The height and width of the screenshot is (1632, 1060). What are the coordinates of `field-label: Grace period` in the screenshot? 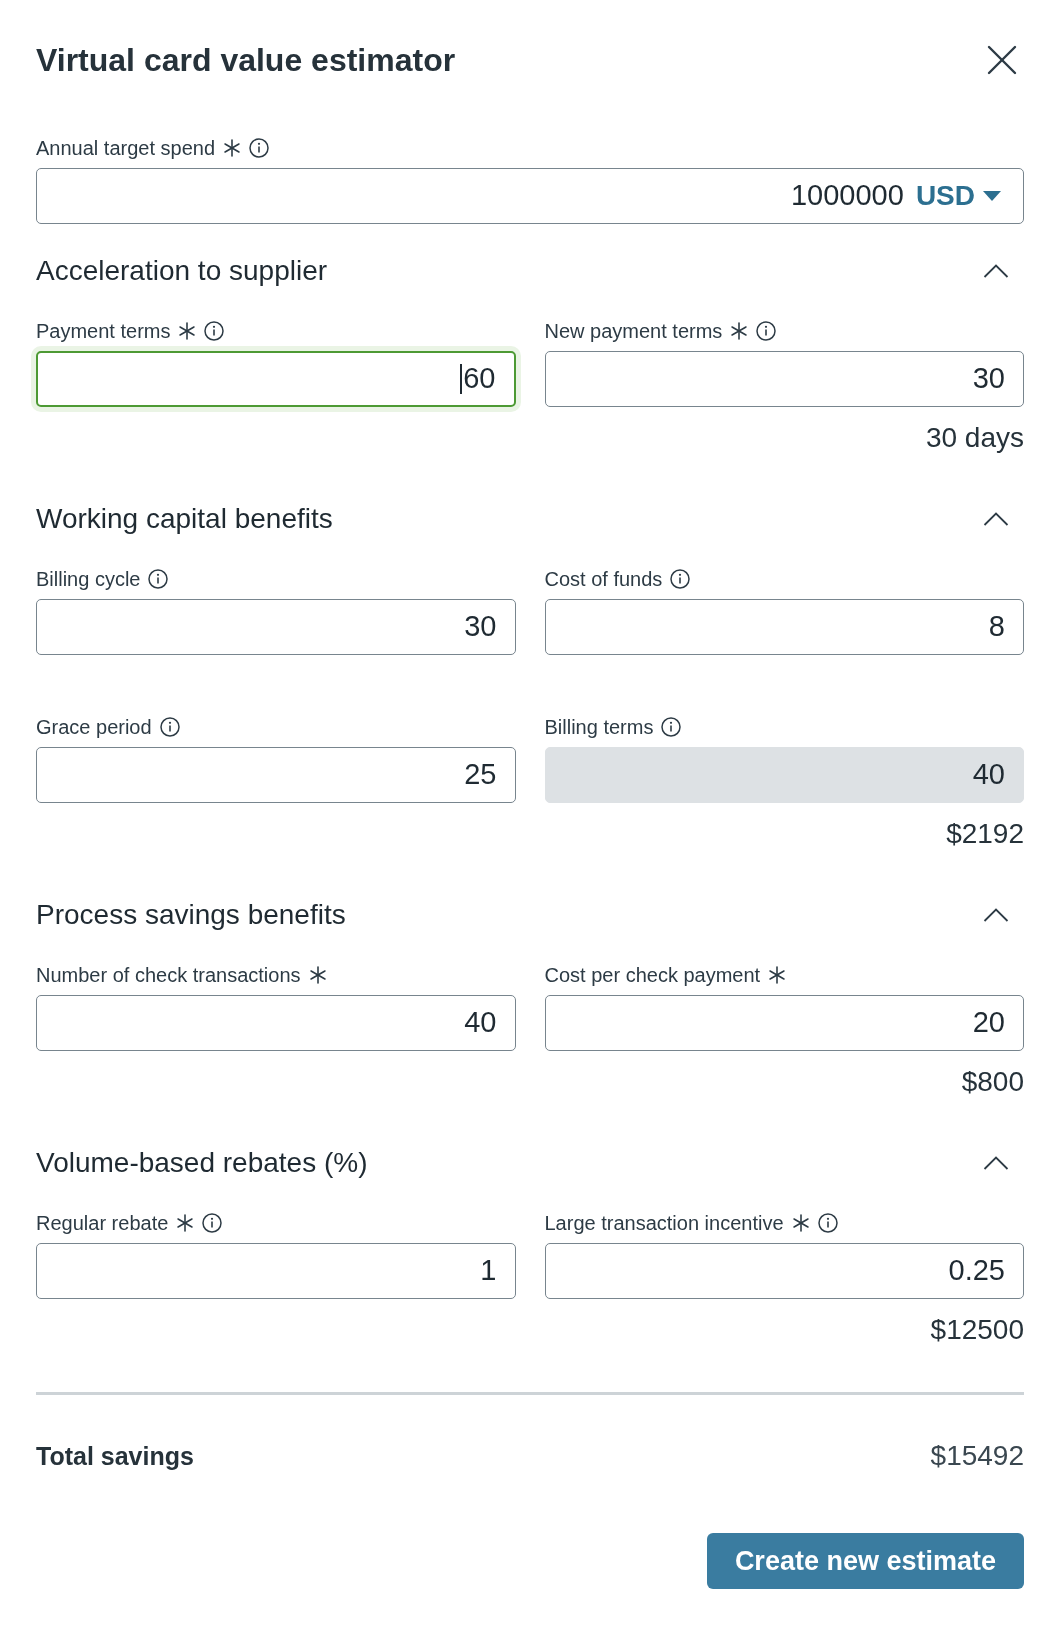 It's located at (94, 727).